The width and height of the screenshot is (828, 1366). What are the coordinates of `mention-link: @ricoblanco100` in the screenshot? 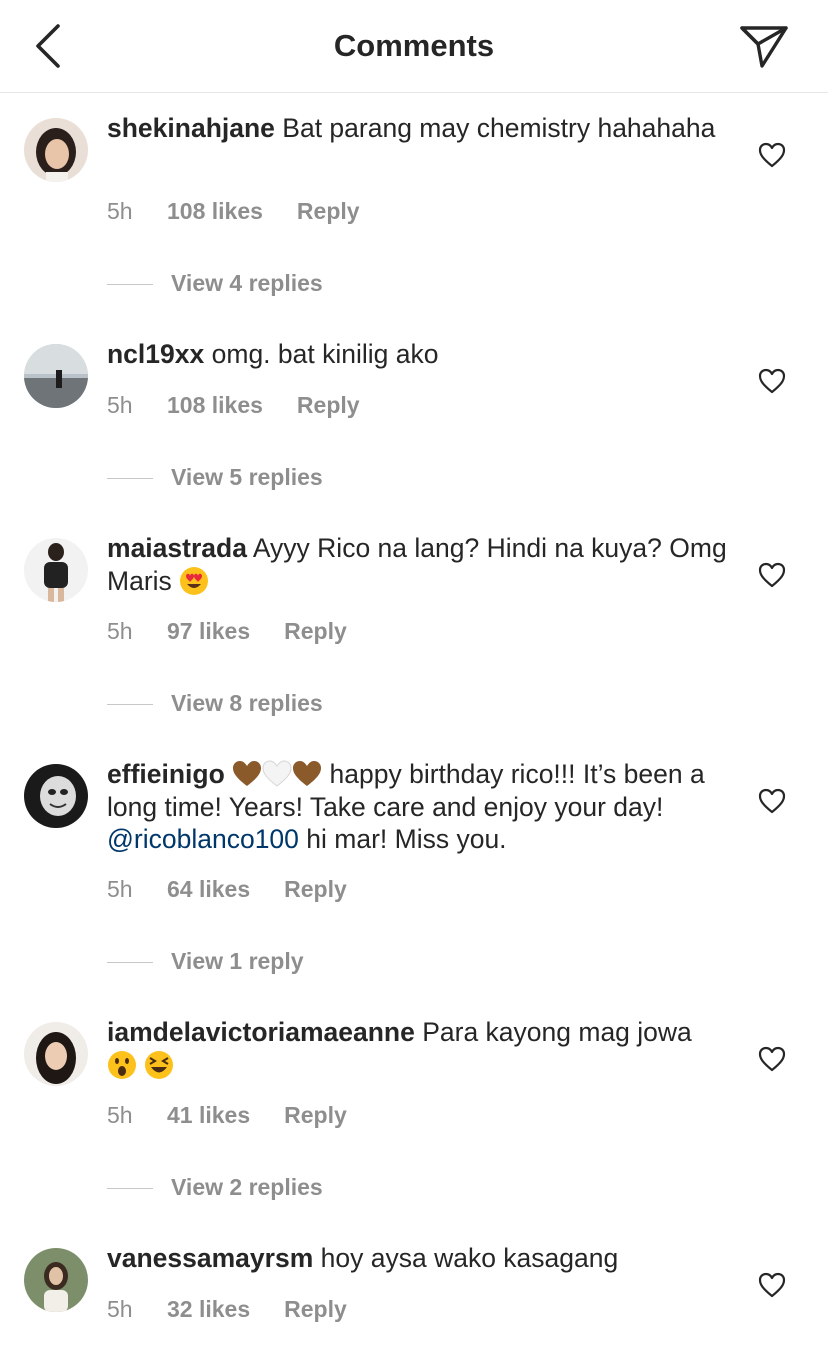 It's located at (203, 839).